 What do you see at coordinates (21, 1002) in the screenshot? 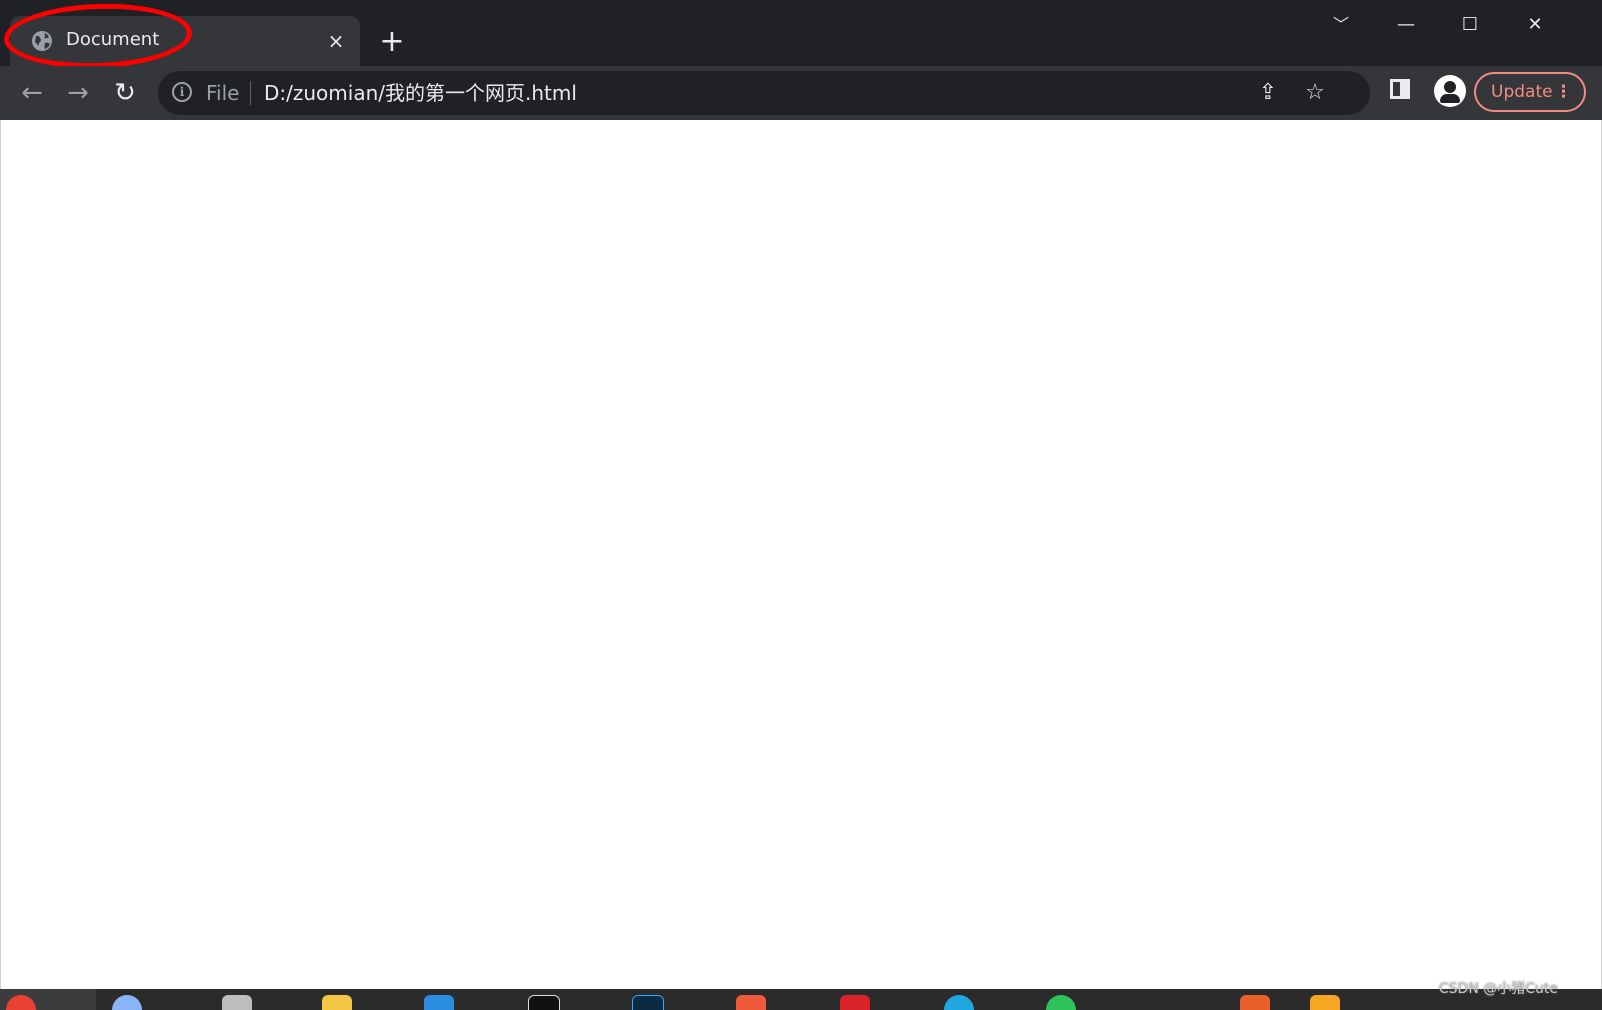
I see `chrome-app-icon` at bounding box center [21, 1002].